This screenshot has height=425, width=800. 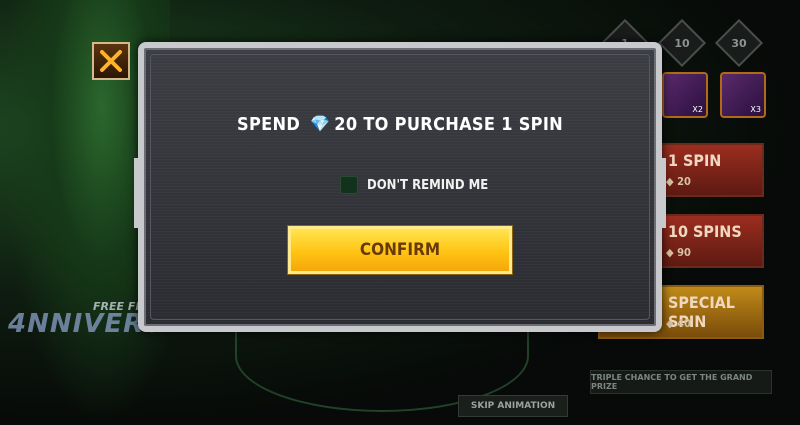 What do you see at coordinates (678, 323) in the screenshot?
I see `special-spin-price: ◆ 40` at bounding box center [678, 323].